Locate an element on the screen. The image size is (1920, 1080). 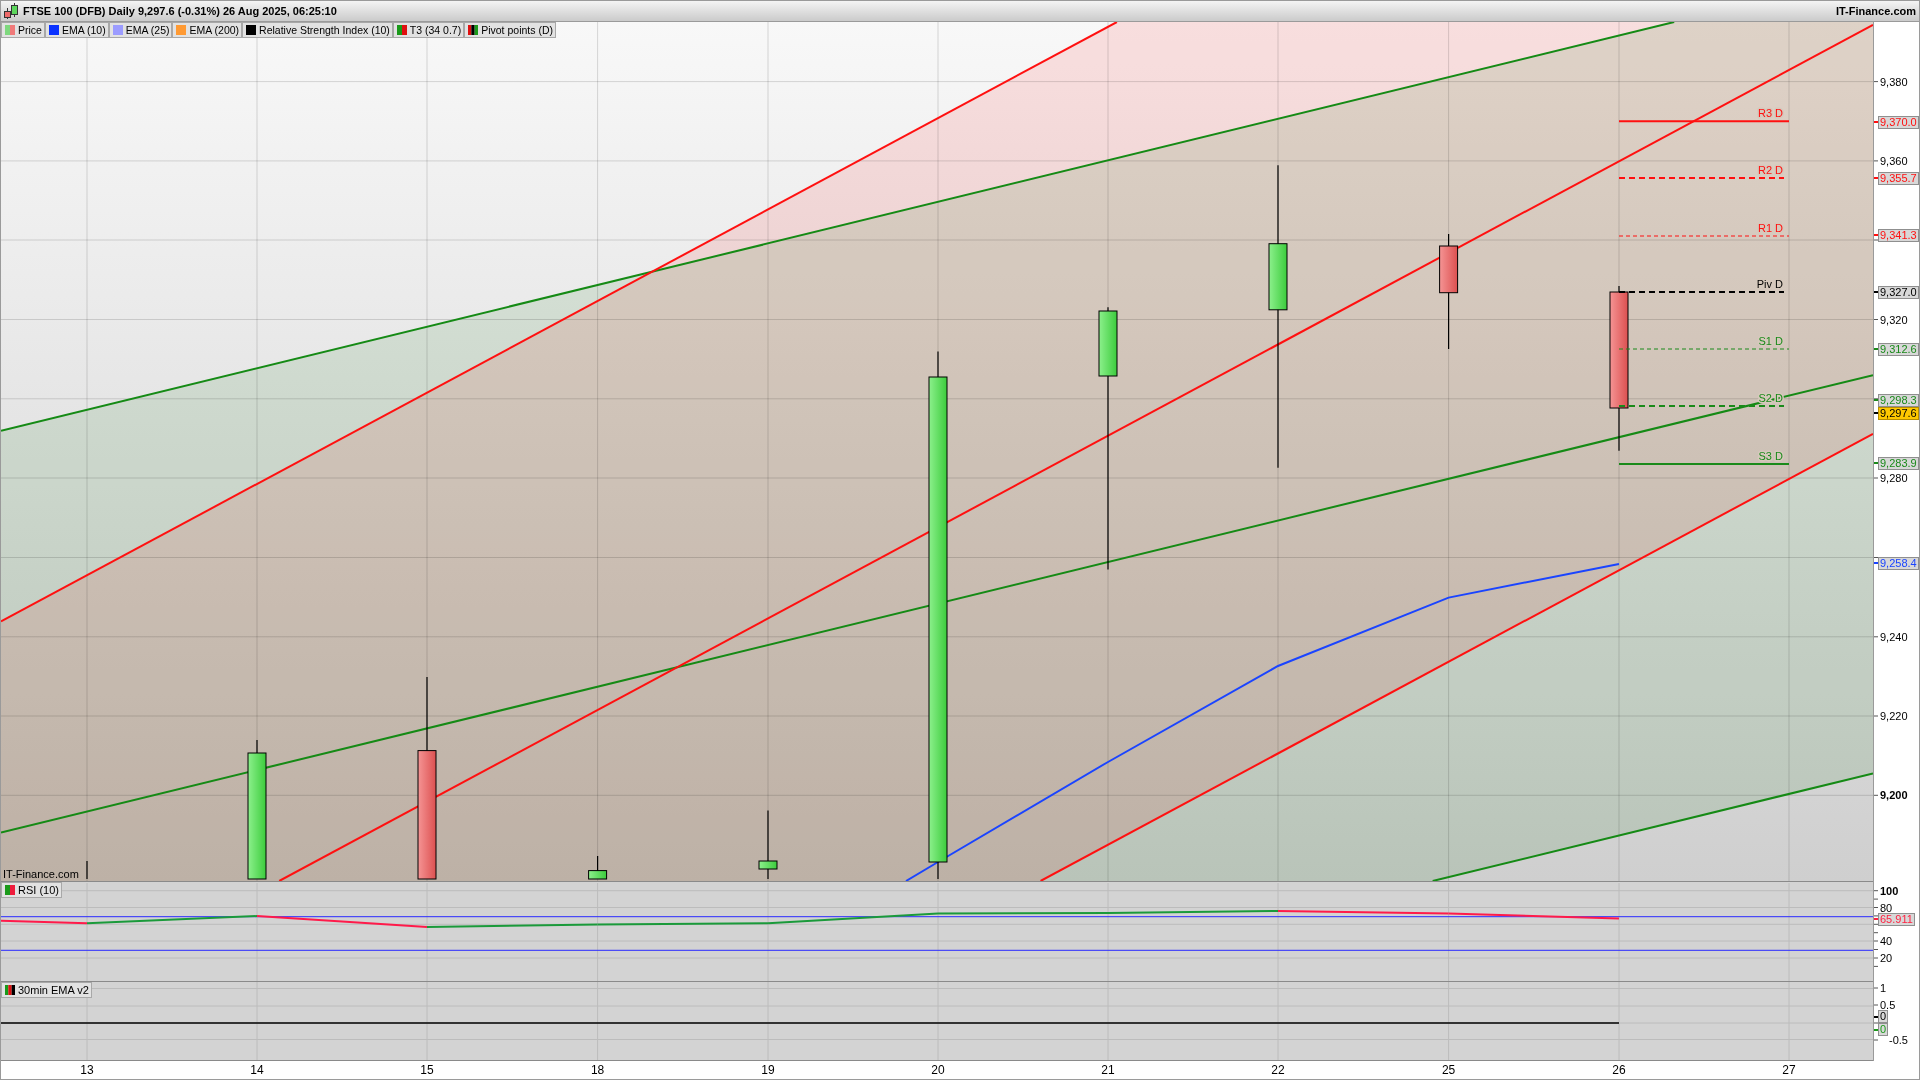
pivot-label: Piv D is located at coordinates (1769, 284).